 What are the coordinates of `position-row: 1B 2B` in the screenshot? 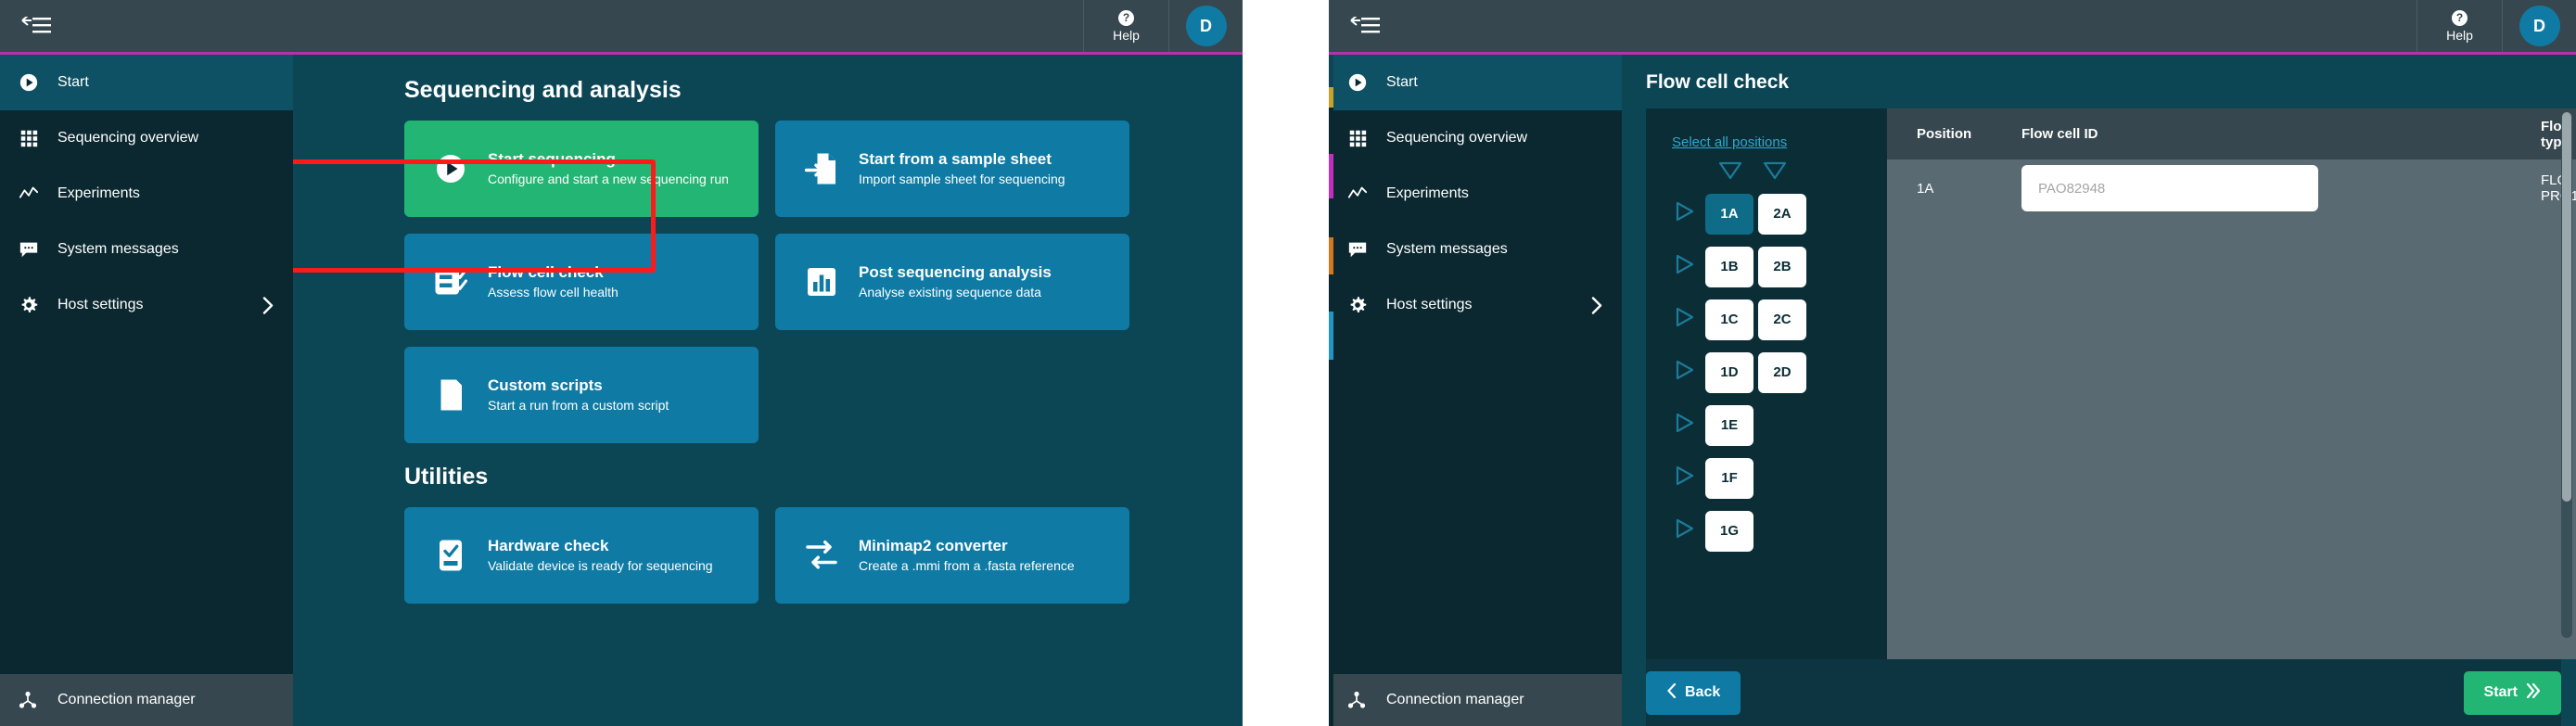 It's located at (1780, 267).